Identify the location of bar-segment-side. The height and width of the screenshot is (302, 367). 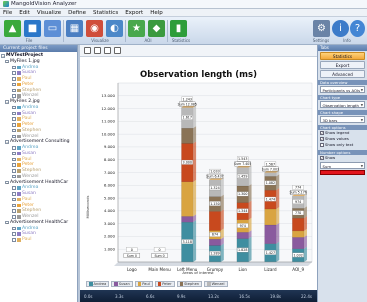
(250, 225).